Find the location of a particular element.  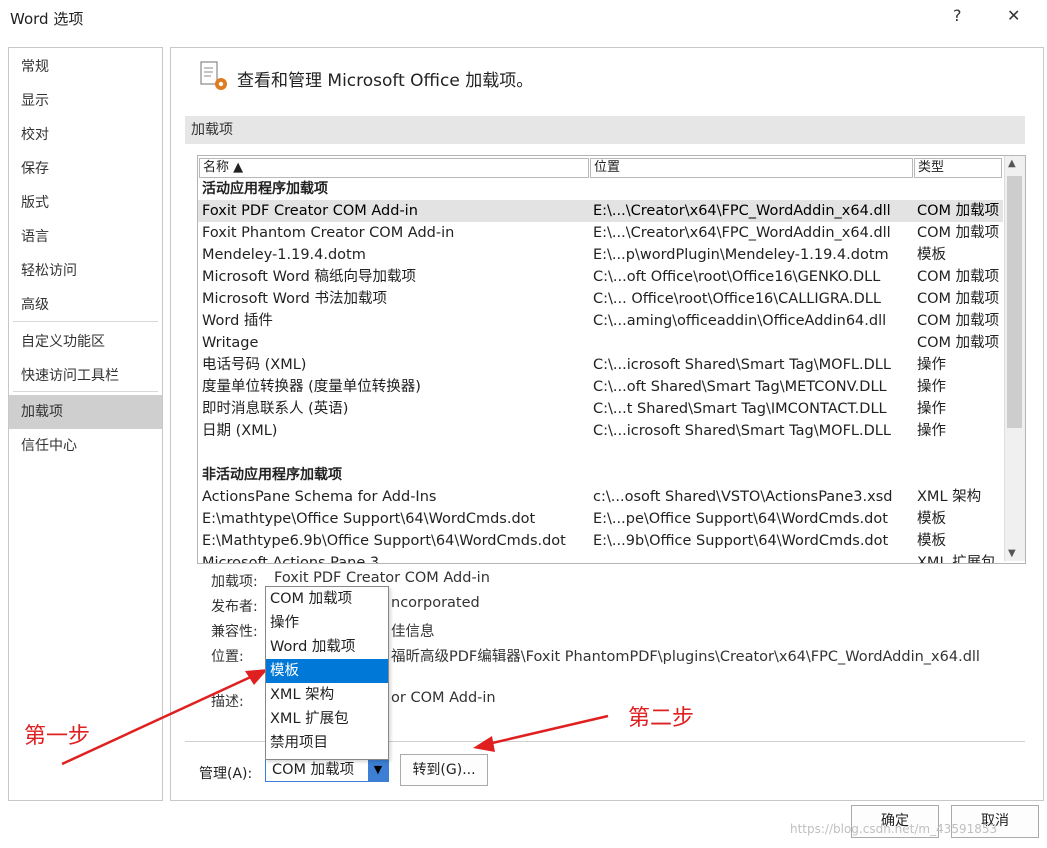

annotation-step2: 第二步 is located at coordinates (661, 718).